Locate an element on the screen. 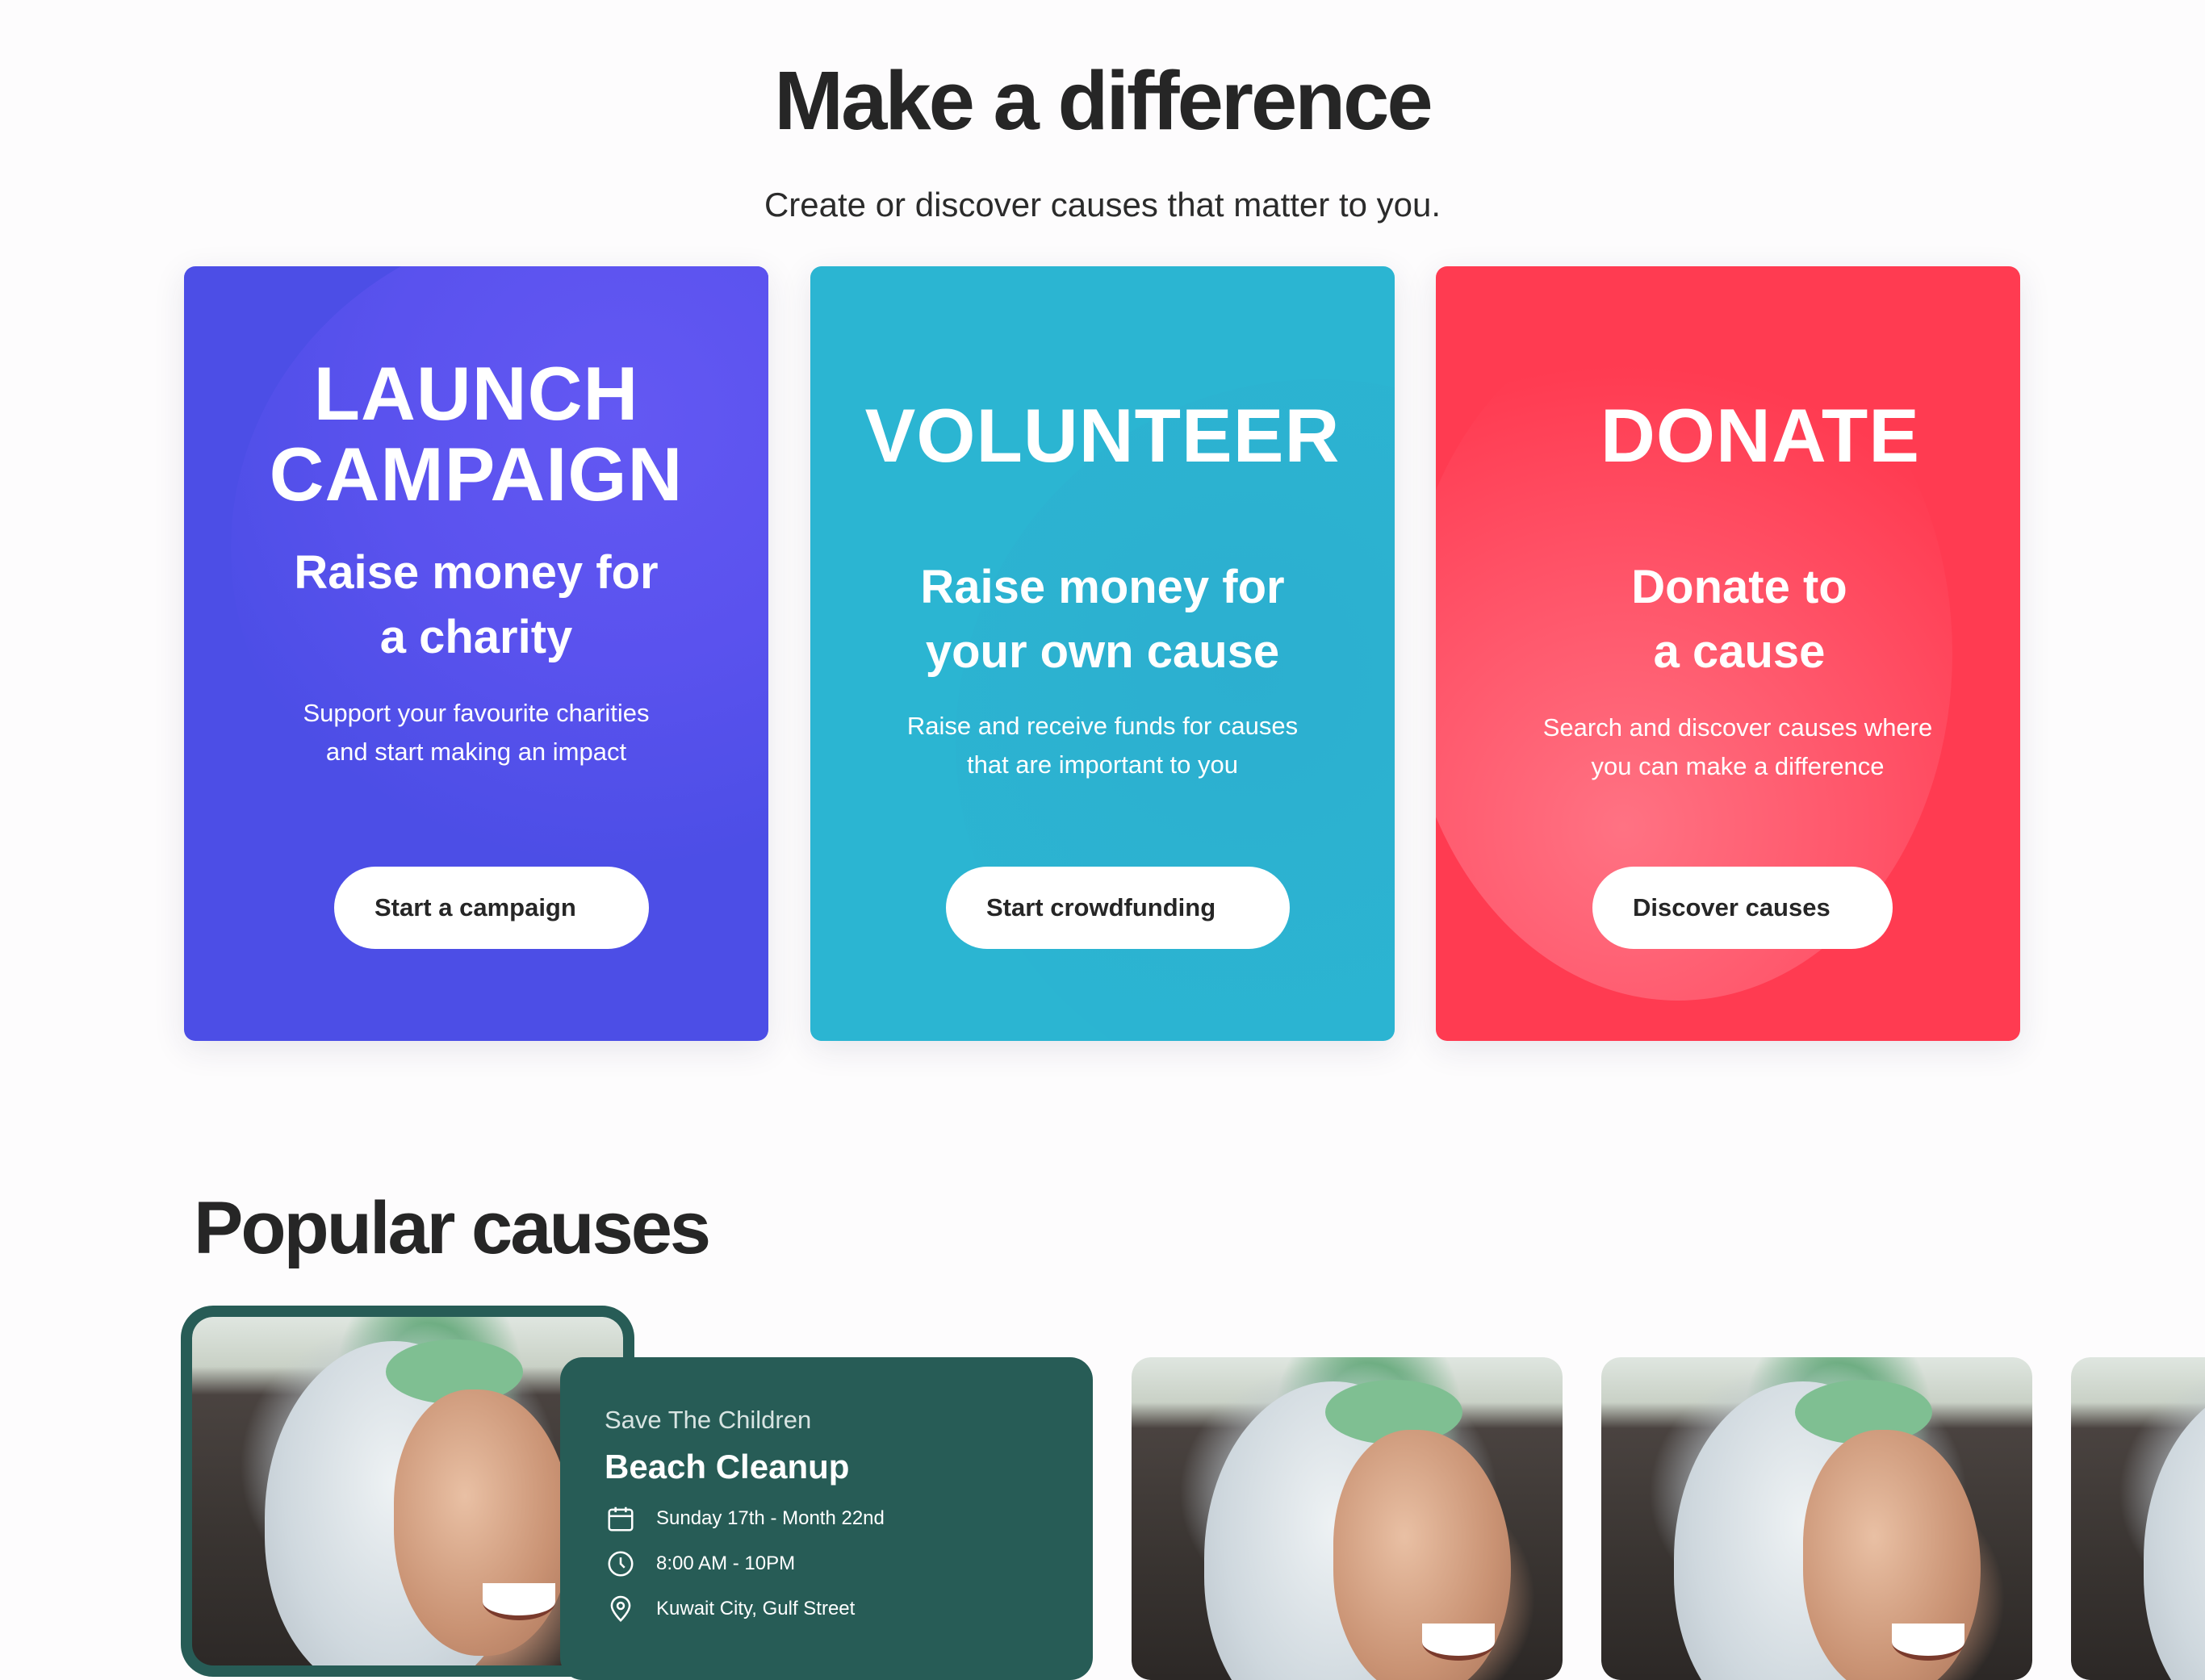 This screenshot has width=2205, height=1680. start-campaign-button: Start a campaign is located at coordinates (491, 908).